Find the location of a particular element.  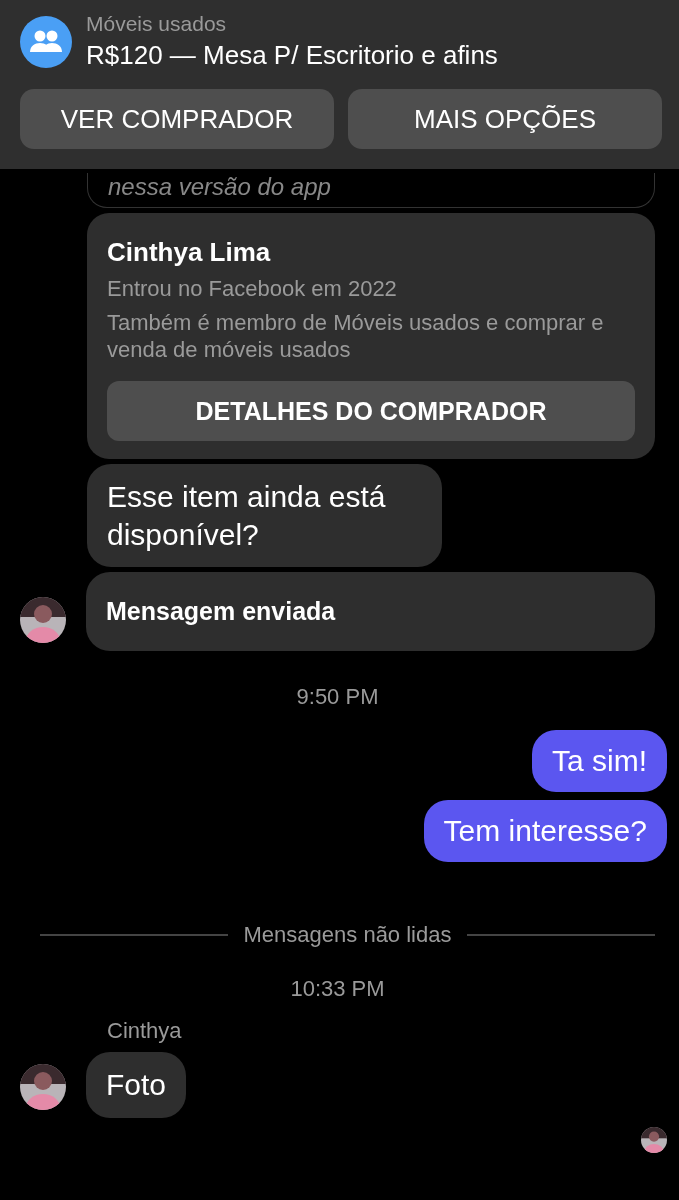

unread-divider-label: Mensagens não lidas is located at coordinates (347, 935).